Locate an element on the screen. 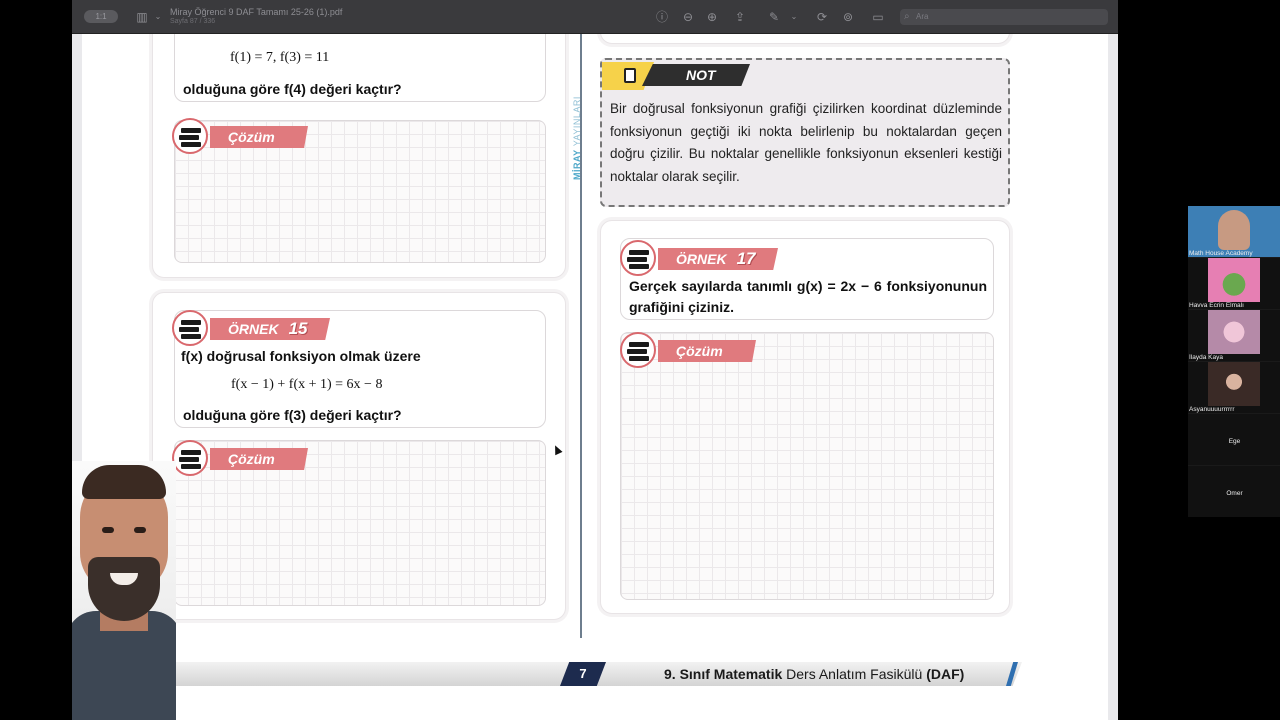 The width and height of the screenshot is (1280, 720). markup-pen-icon: ✎ is located at coordinates (774, 17).